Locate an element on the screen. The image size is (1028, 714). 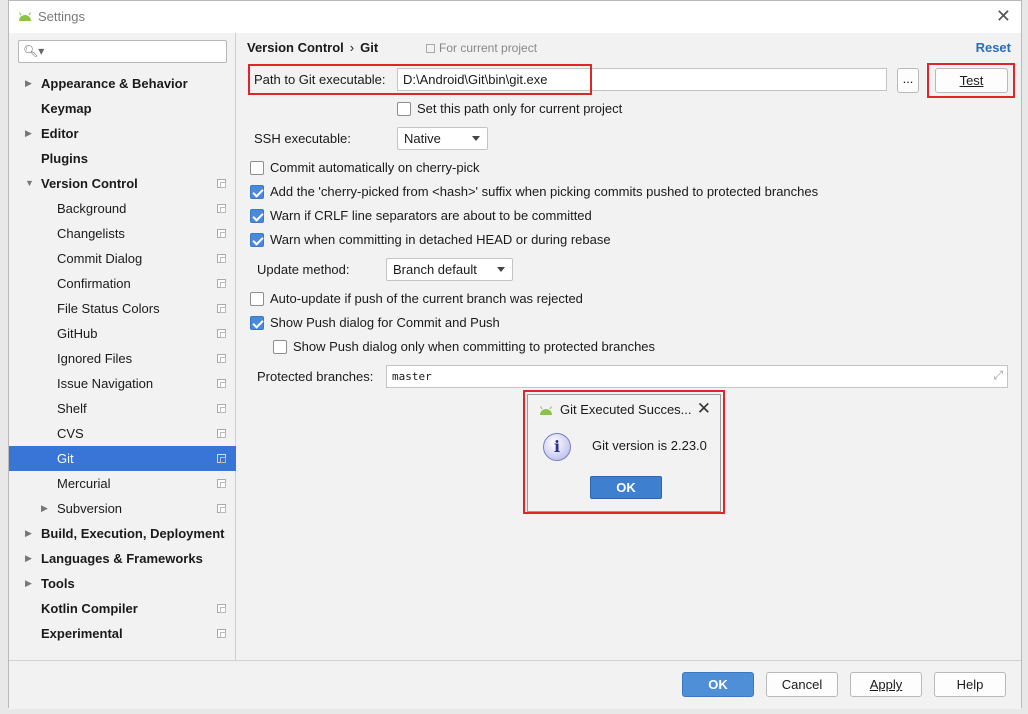
update-method-label: Update method: is located at coordinates (303, 269).